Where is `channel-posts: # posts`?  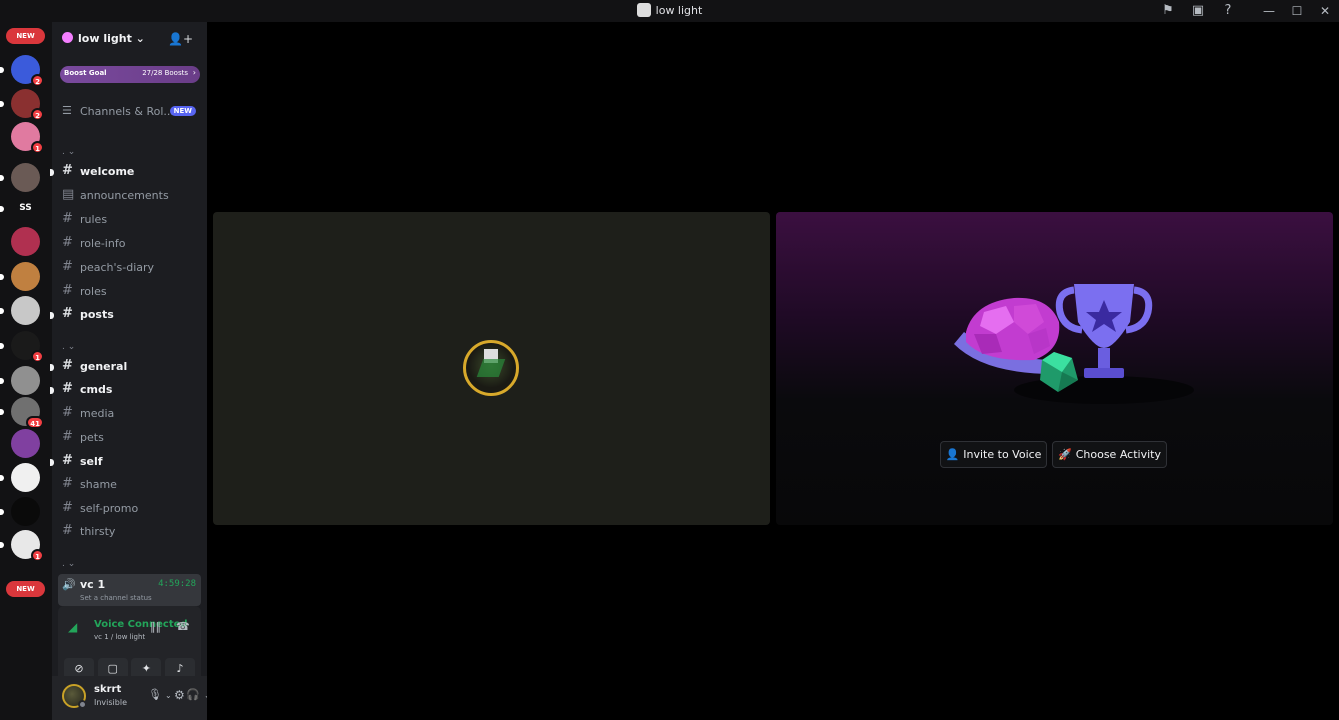
channel-posts: # posts is located at coordinates (125, 315).